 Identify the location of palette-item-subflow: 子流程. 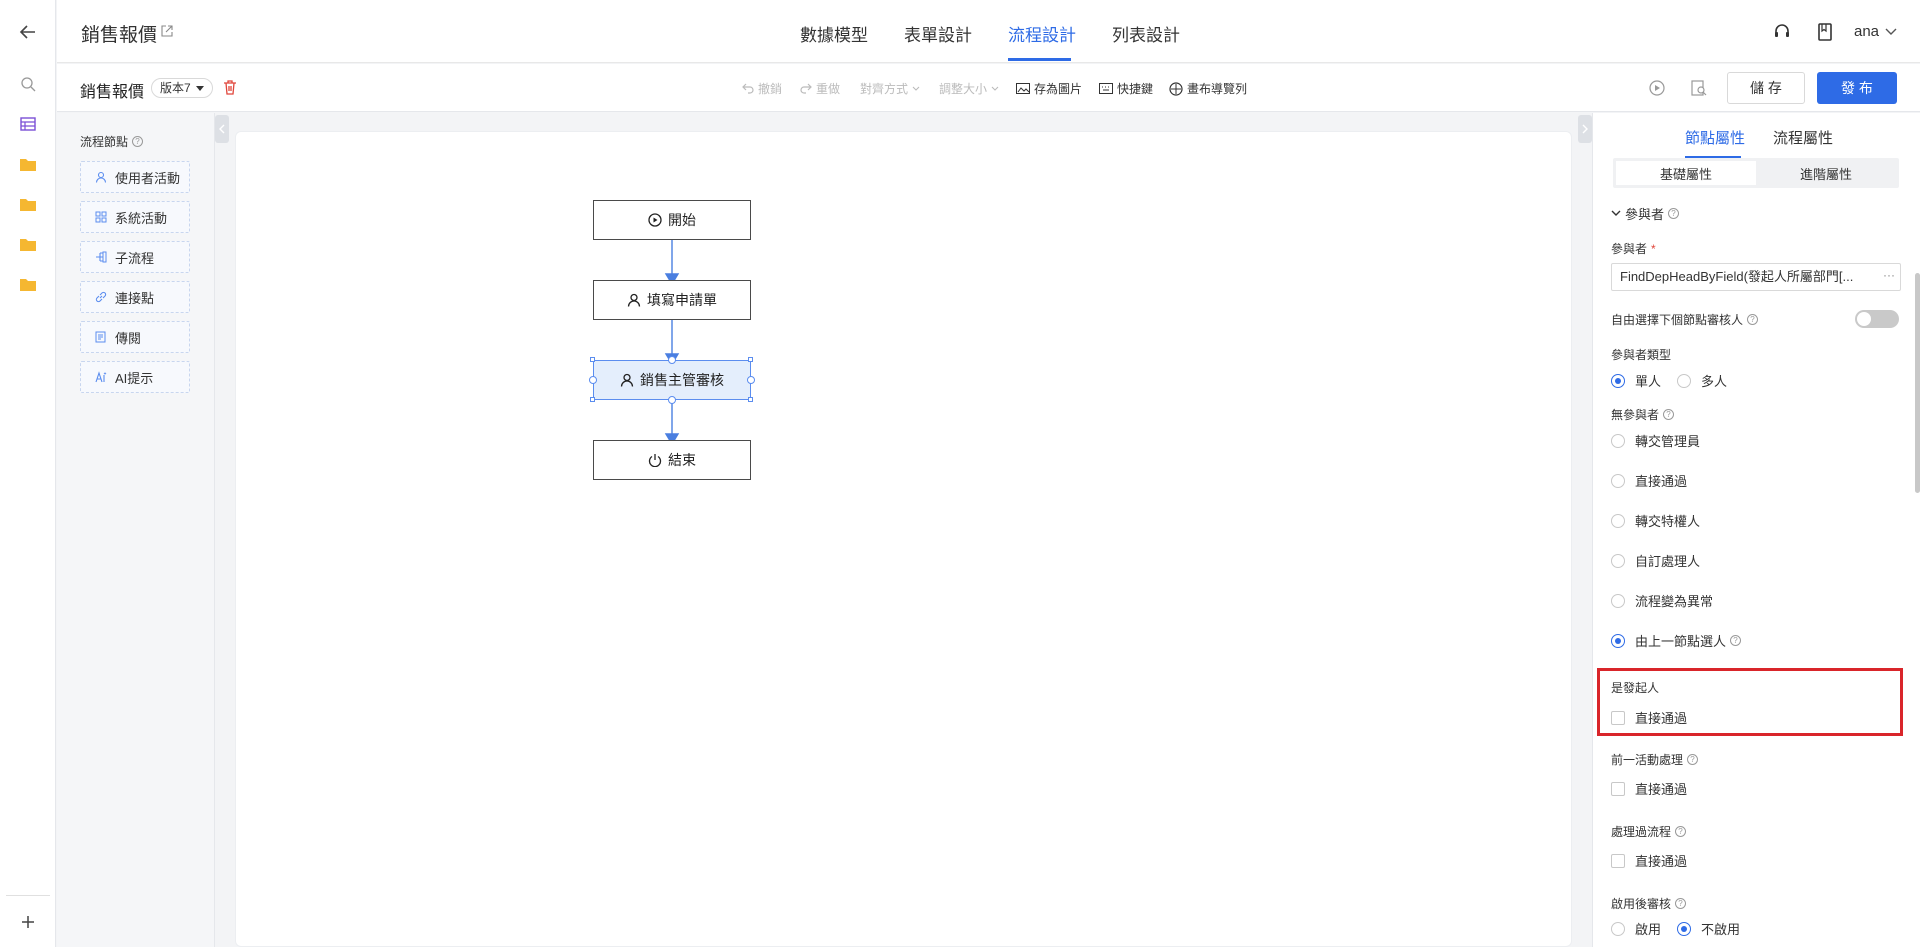
(135, 257).